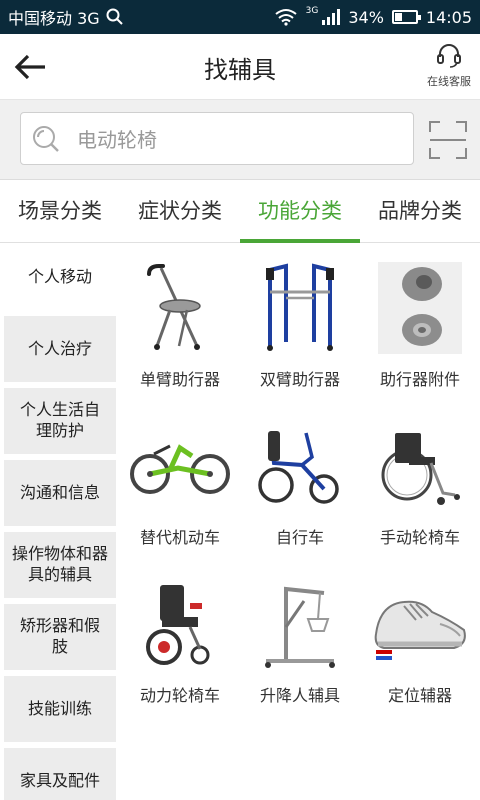 Image resolution: width=480 pixels, height=800 pixels. What do you see at coordinates (300, 624) in the screenshot?
I see `patient-lift-icon` at bounding box center [300, 624].